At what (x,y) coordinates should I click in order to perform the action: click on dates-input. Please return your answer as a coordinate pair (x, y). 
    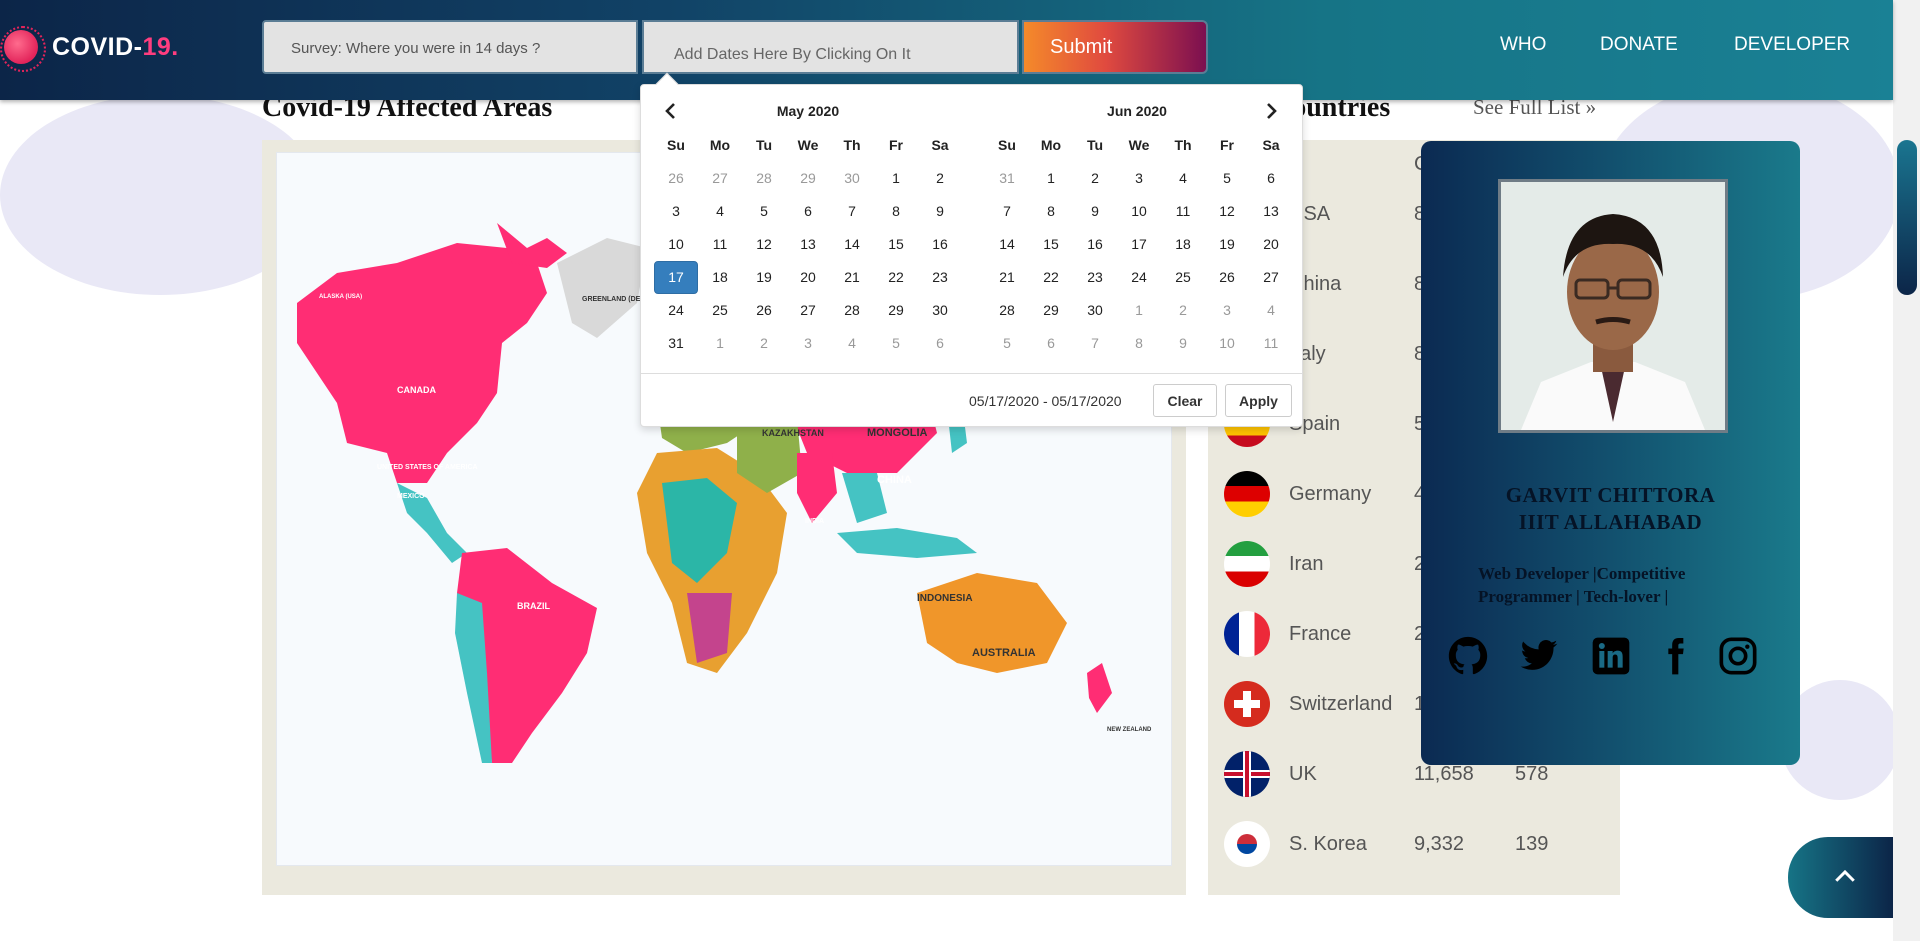
    Looking at the image, I should click on (830, 47).